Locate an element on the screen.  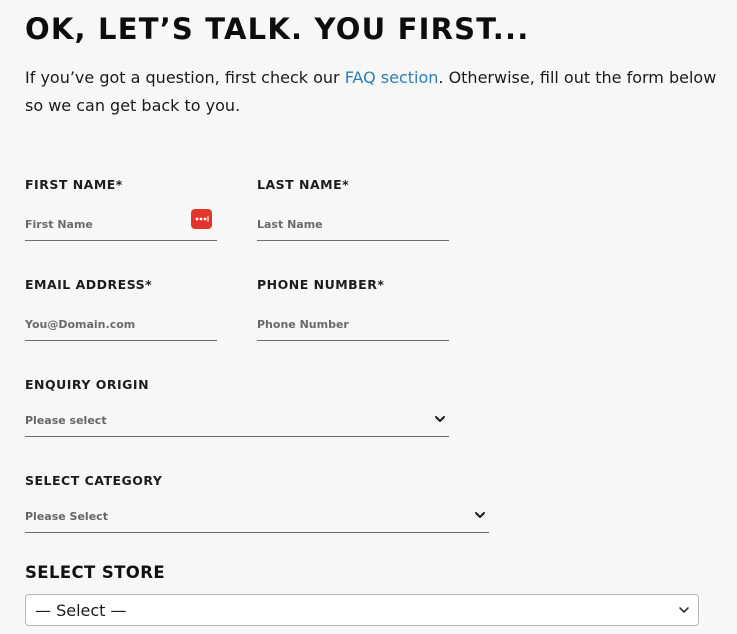
enquiry-origin-label: ENQUIRY ORIGIN is located at coordinates (87, 384).